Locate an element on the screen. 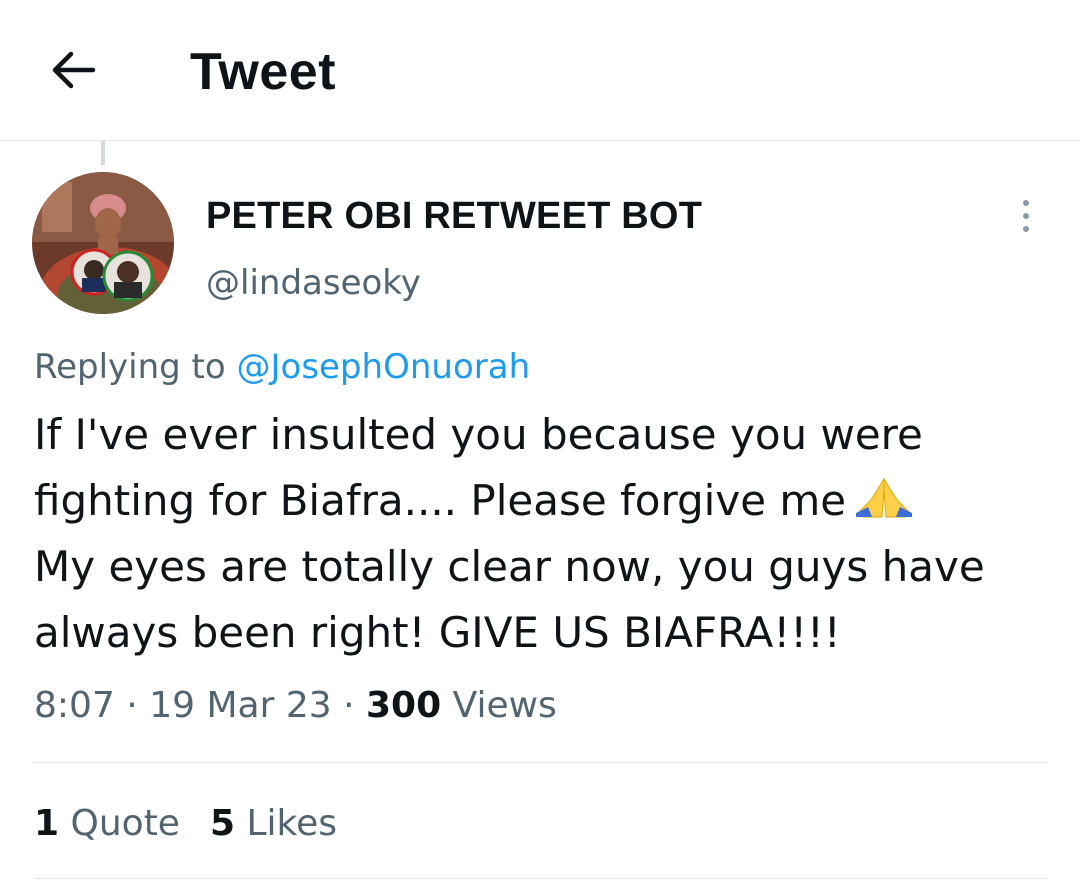 The image size is (1080, 880). avatar is located at coordinates (103, 243).